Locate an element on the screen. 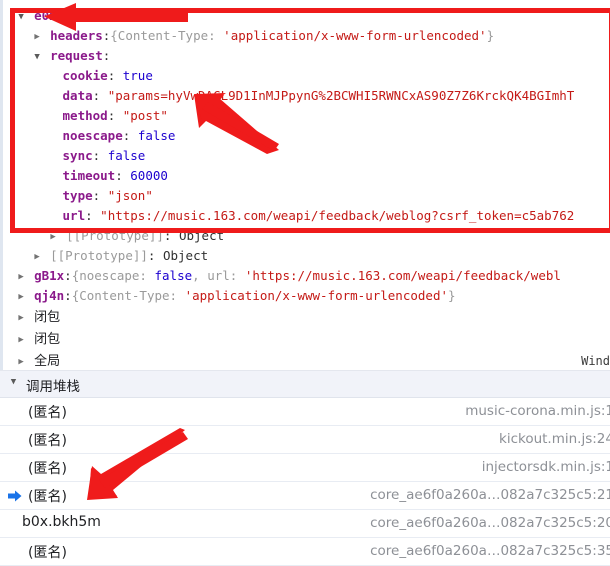  call-stack-frame-2: (匿名) injectorsdk.min.js:1 is located at coordinates (305, 468).